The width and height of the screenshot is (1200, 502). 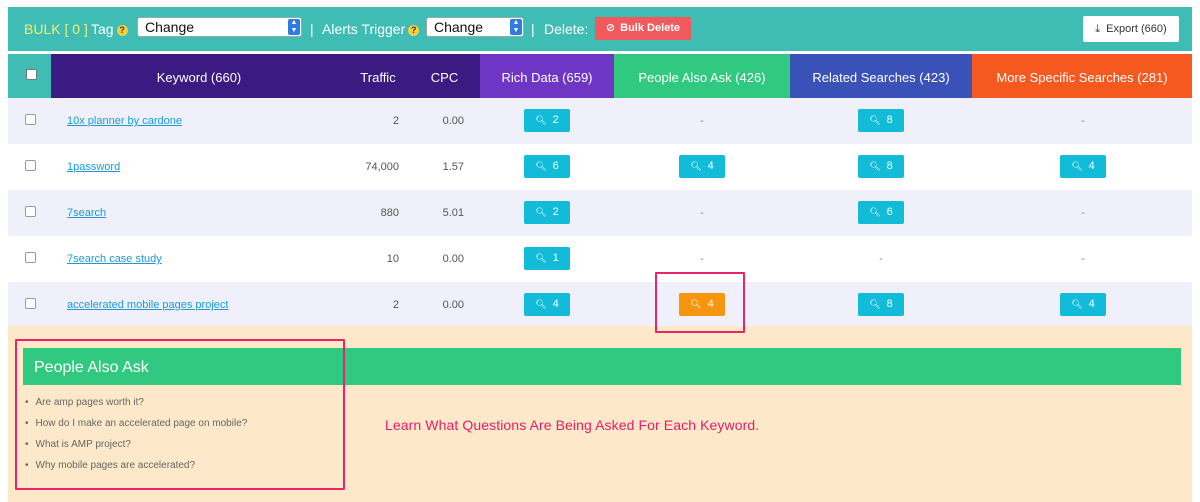 What do you see at coordinates (56, 29) in the screenshot?
I see `bulk-count: BULK [ 0 ]` at bounding box center [56, 29].